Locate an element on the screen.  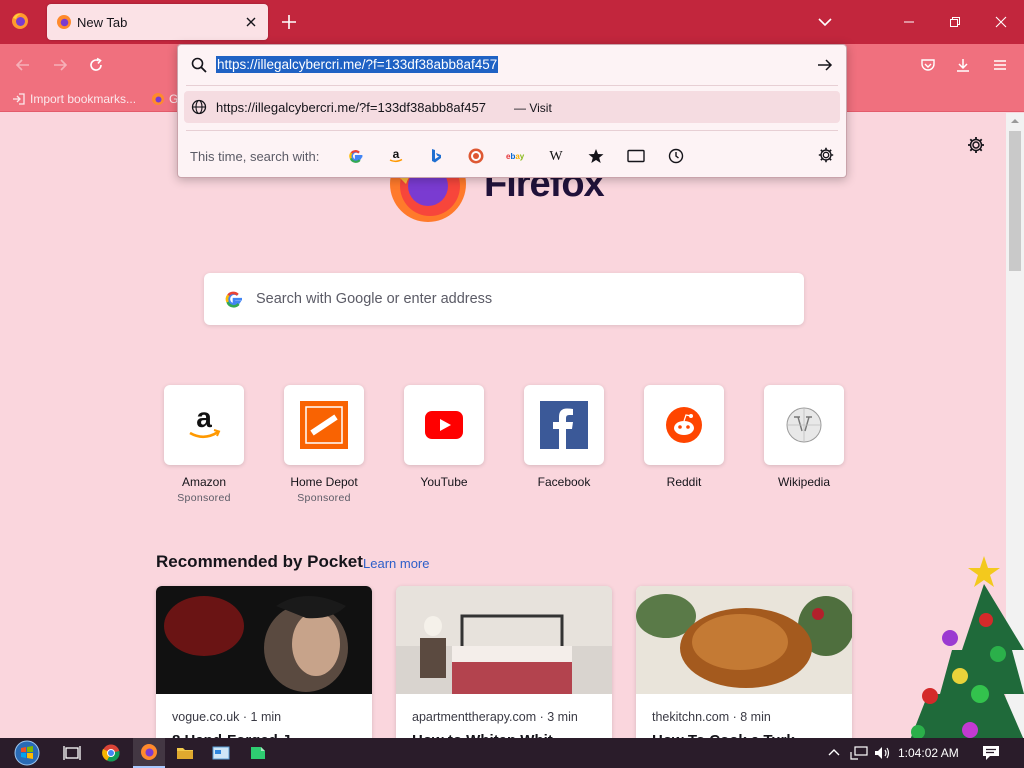
close-window-button is located at coordinates (1001, 22).